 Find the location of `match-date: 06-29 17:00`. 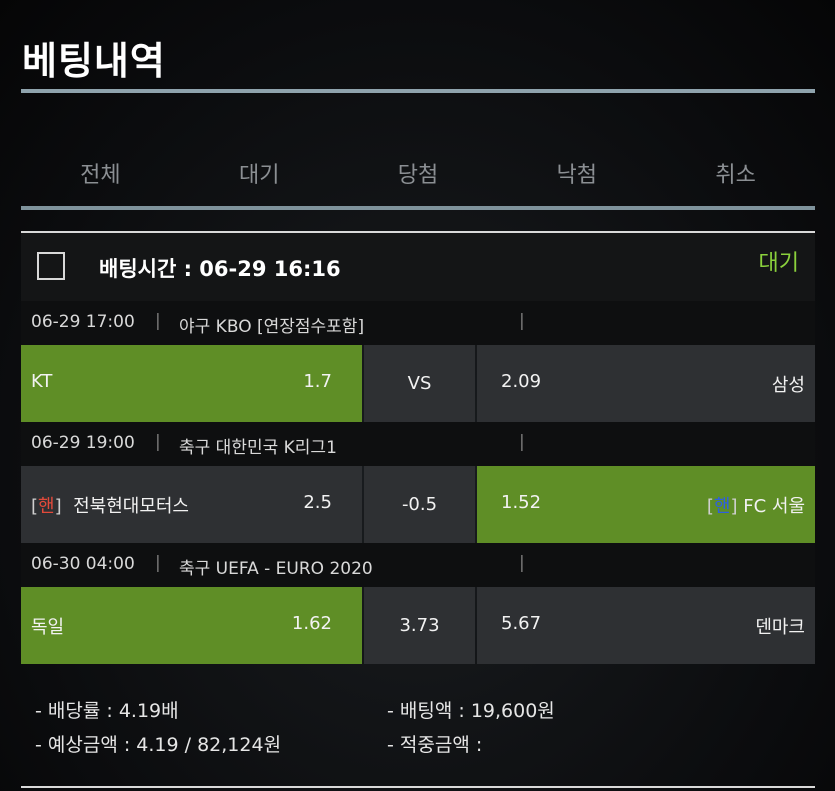

match-date: 06-29 17:00 is located at coordinates (83, 322).